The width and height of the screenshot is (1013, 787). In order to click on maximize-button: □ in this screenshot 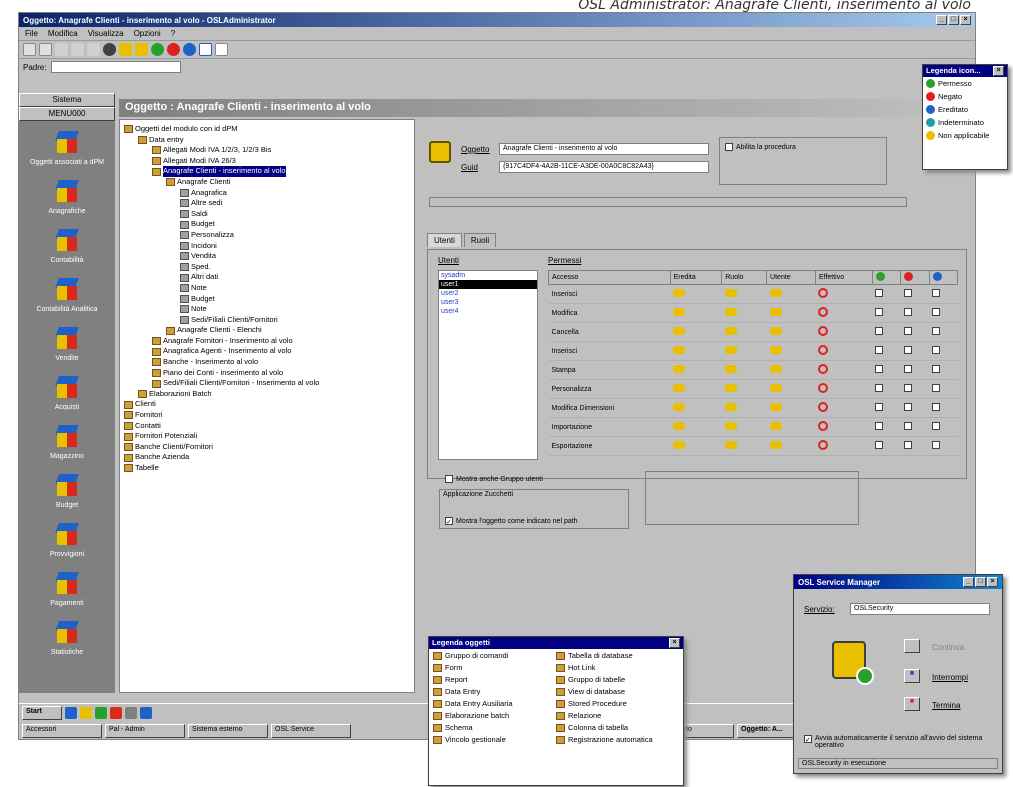, I will do `click(953, 20)`.